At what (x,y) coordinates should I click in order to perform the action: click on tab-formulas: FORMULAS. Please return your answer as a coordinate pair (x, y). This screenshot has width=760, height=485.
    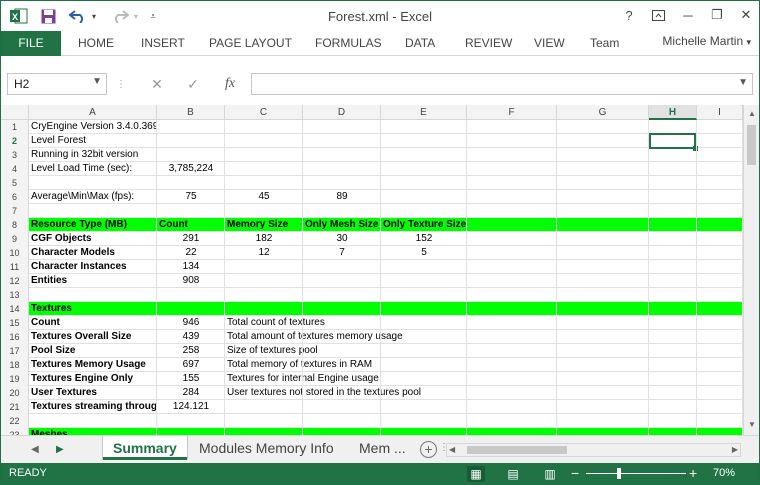
    Looking at the image, I should click on (348, 43).